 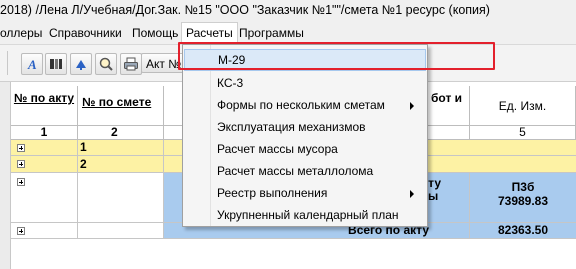 What do you see at coordinates (523, 106) in the screenshot?
I see `header-unit: Ед. Изм.` at bounding box center [523, 106].